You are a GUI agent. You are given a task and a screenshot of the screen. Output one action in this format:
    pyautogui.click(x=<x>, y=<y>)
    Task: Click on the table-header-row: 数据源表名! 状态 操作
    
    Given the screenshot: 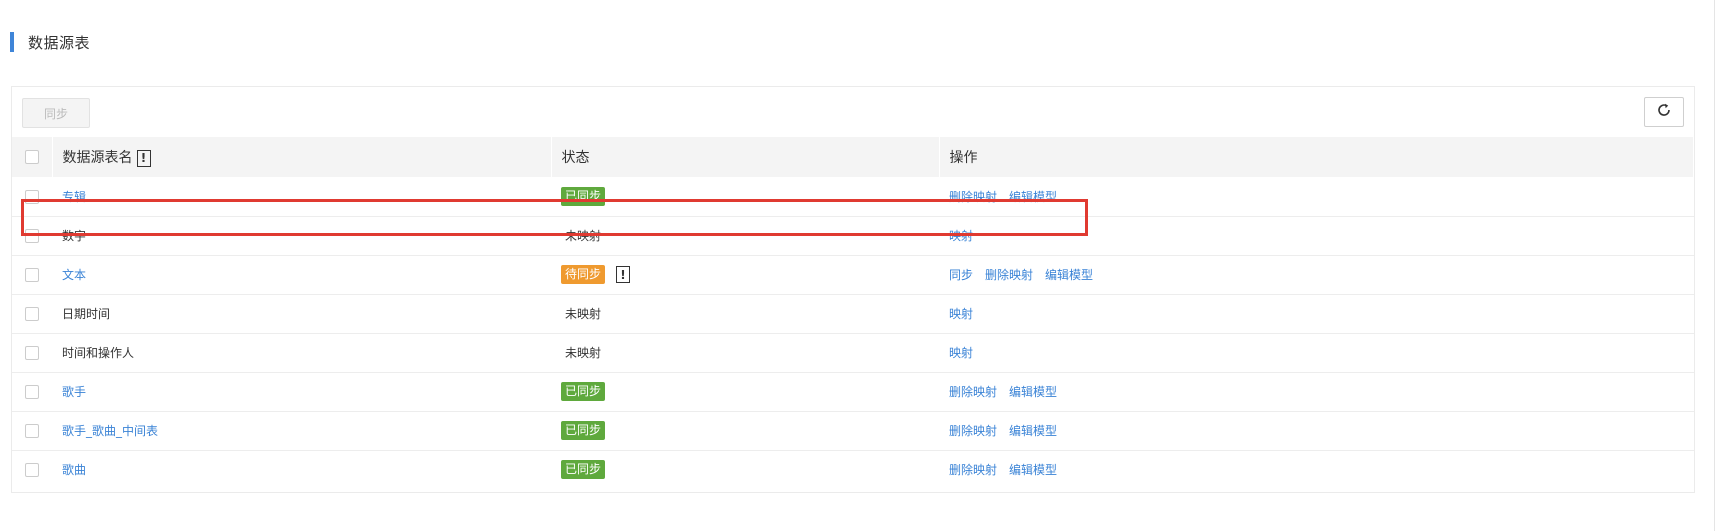 What is the action you would take?
    pyautogui.click(x=853, y=157)
    